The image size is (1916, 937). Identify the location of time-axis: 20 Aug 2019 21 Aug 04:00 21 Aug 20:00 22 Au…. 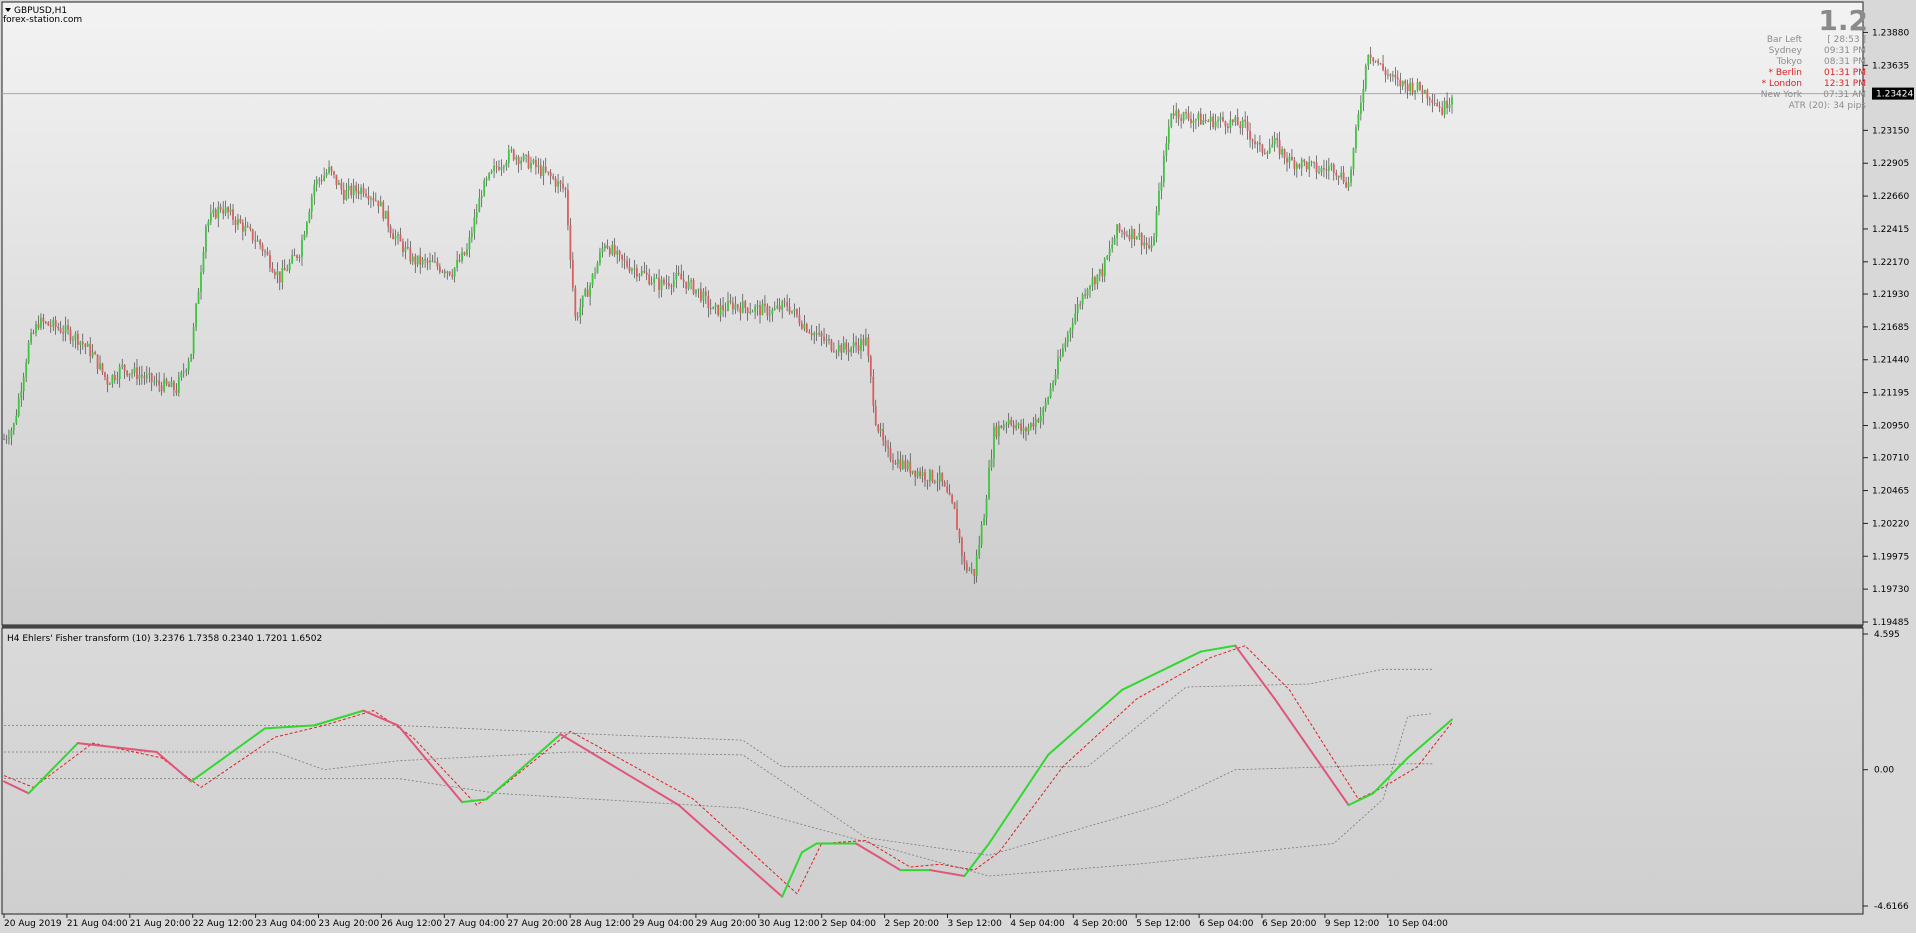
(725, 921).